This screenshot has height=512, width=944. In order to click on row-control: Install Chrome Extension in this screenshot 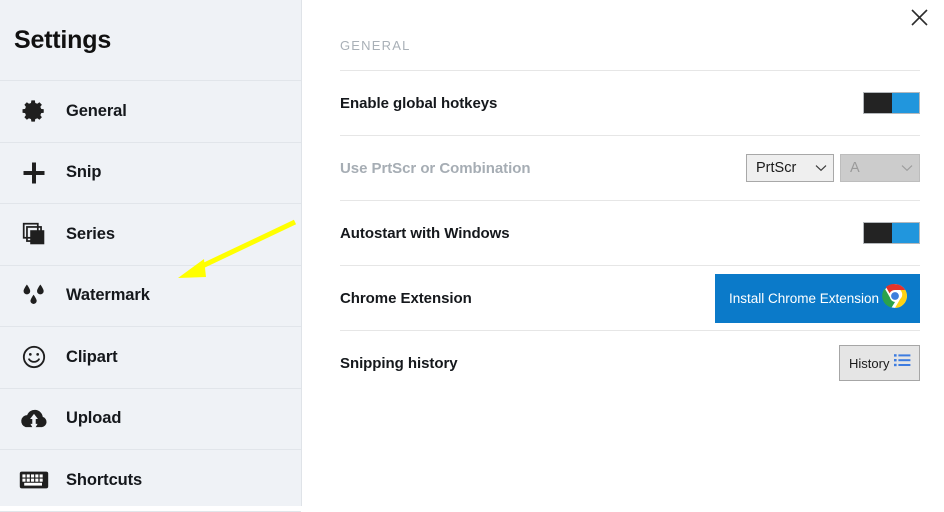, I will do `click(817, 298)`.